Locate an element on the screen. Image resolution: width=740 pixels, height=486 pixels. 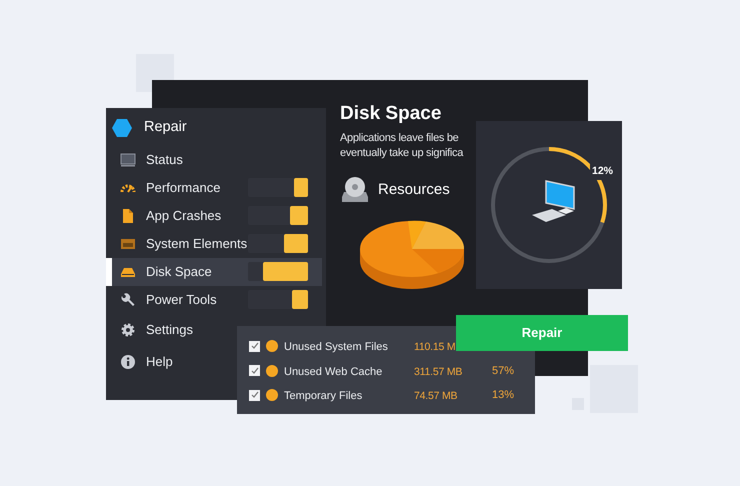
file-size: 110.15 M is located at coordinates (435, 347).